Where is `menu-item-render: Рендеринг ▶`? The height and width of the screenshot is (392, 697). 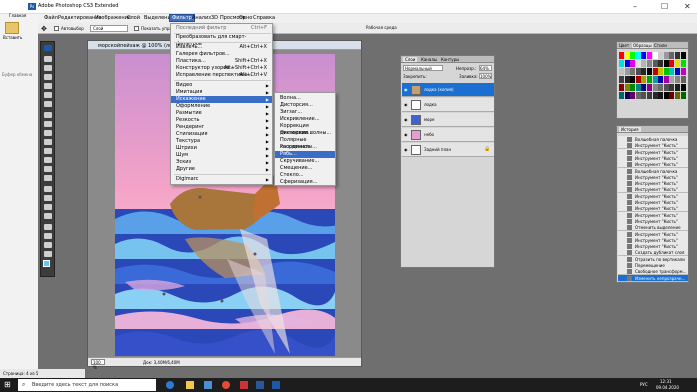
menu-item-render: Рендеринг ▶ is located at coordinates (221, 127).